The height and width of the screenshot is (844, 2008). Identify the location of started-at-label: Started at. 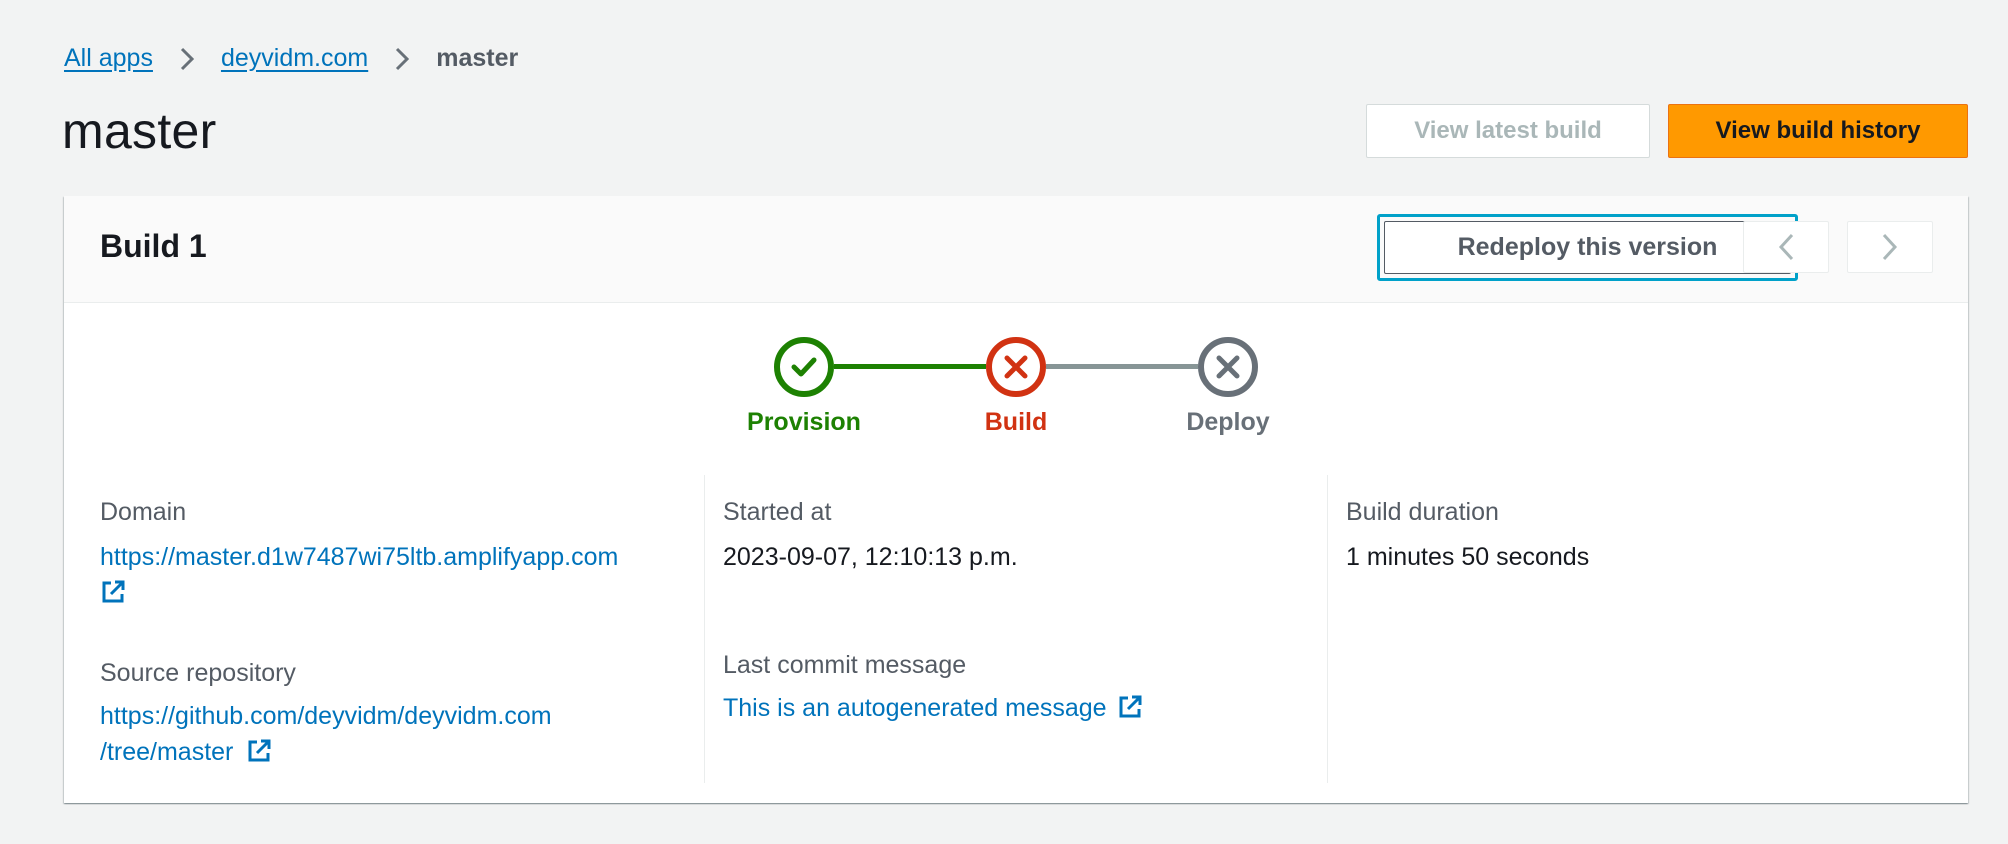
(777, 512).